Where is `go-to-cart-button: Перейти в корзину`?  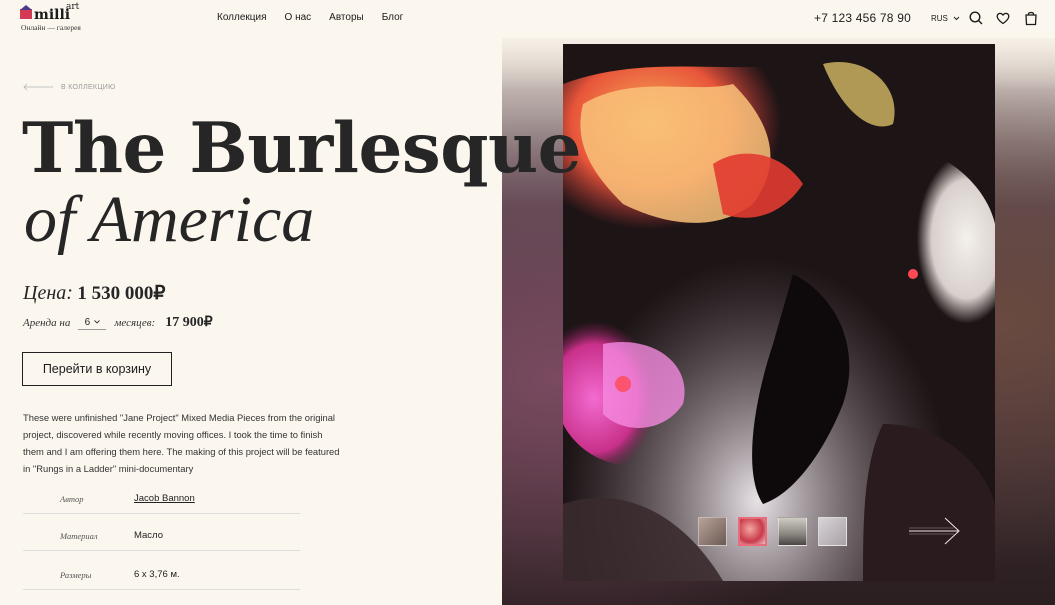
go-to-cart-button: Перейти в корзину is located at coordinates (97, 369).